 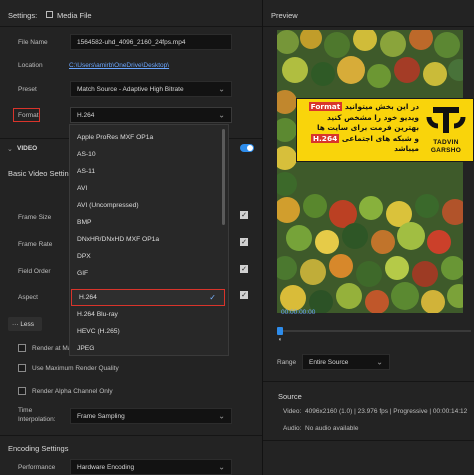 I want to click on range-label: Range, so click(x=287, y=362).